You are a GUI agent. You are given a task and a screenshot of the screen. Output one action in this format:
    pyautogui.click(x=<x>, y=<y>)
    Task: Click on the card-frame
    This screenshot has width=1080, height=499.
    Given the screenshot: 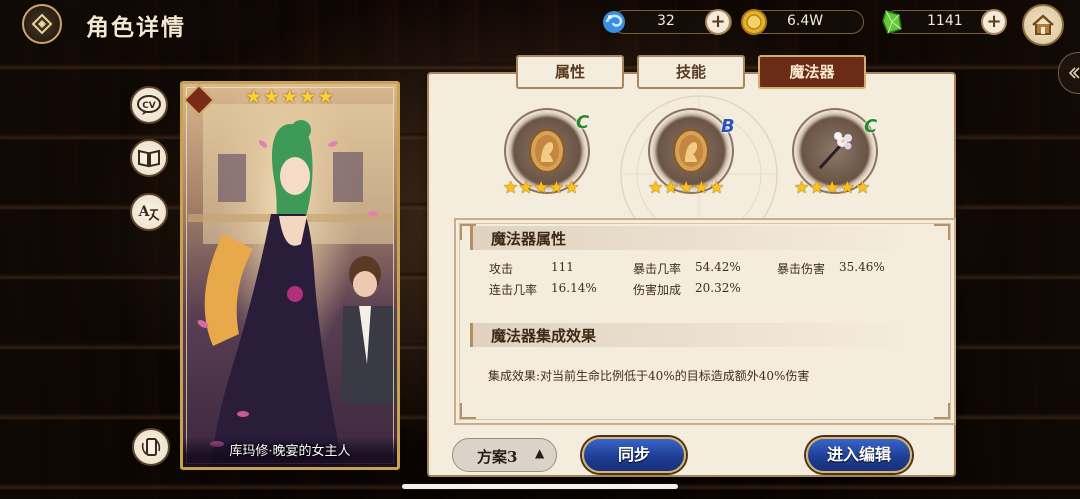 What is the action you would take?
    pyautogui.click(x=290, y=275)
    